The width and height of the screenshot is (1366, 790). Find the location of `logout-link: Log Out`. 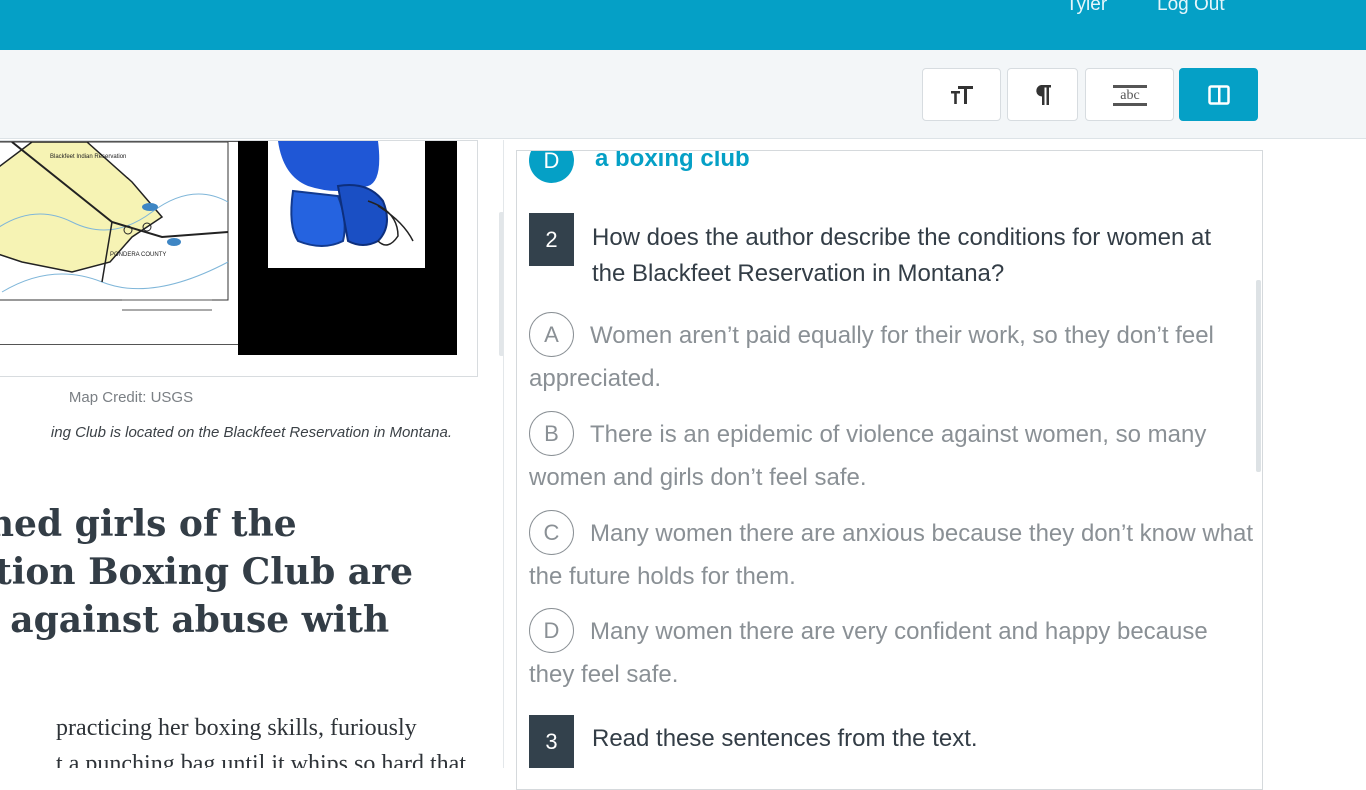

logout-link: Log Out is located at coordinates (1191, 8).